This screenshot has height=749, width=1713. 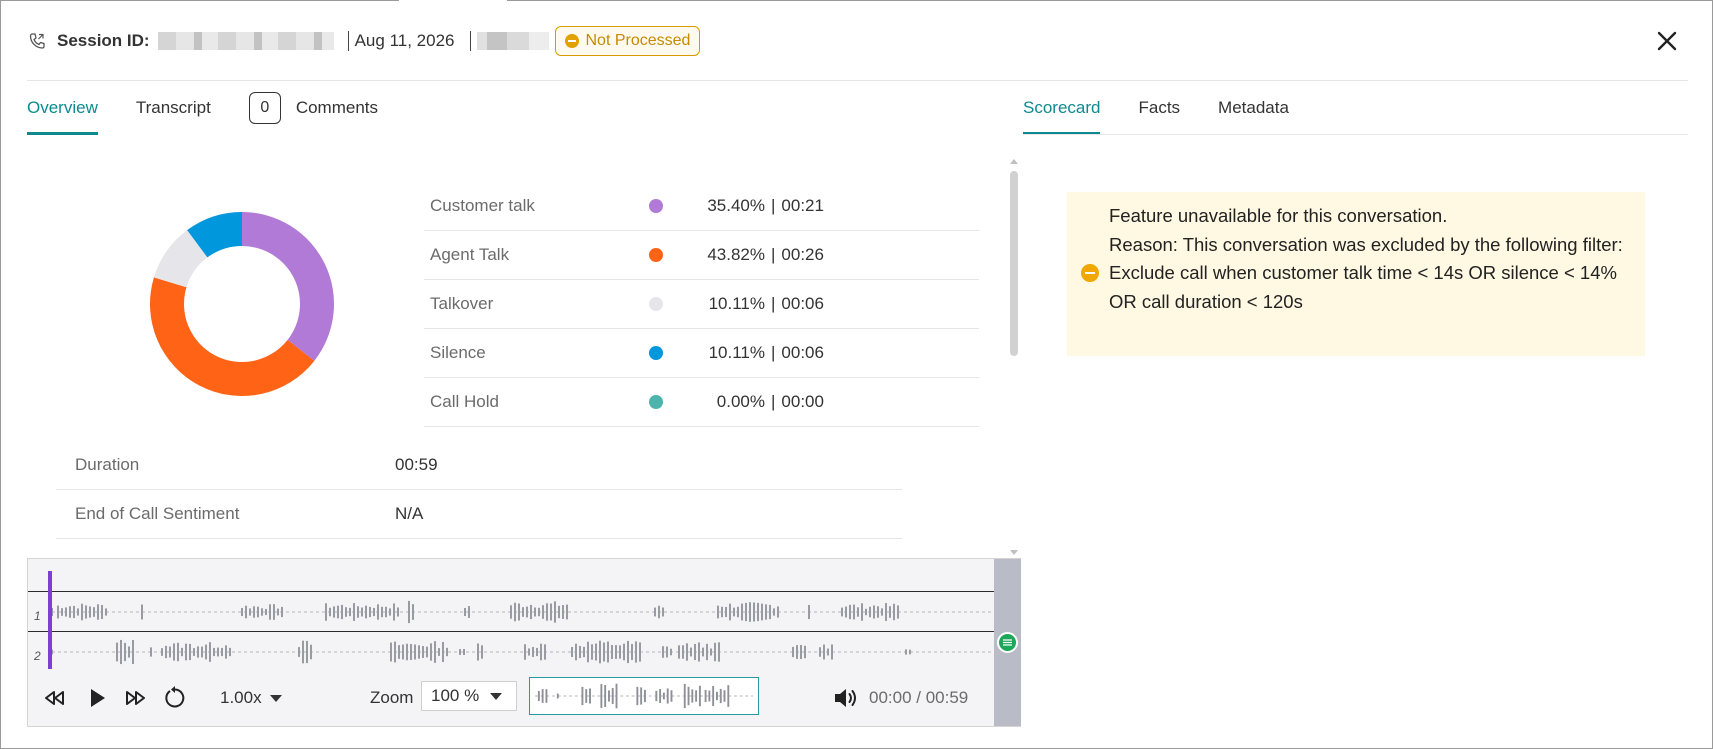 I want to click on phone-icon, so click(x=37, y=41).